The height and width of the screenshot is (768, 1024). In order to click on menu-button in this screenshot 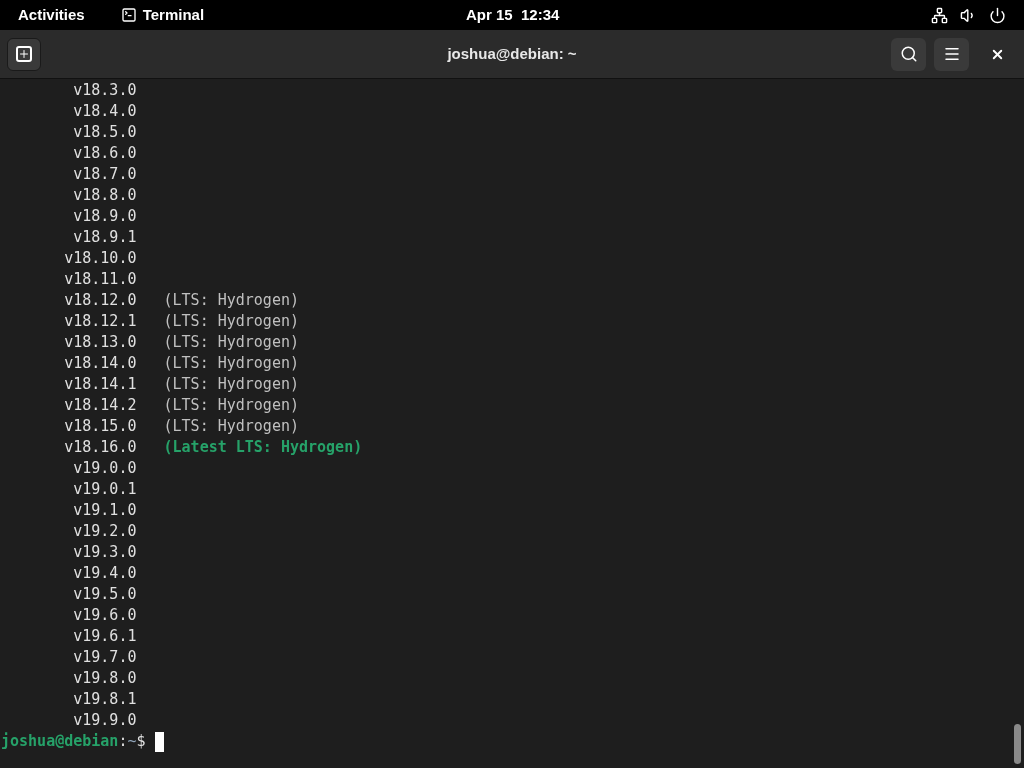, I will do `click(951, 54)`.